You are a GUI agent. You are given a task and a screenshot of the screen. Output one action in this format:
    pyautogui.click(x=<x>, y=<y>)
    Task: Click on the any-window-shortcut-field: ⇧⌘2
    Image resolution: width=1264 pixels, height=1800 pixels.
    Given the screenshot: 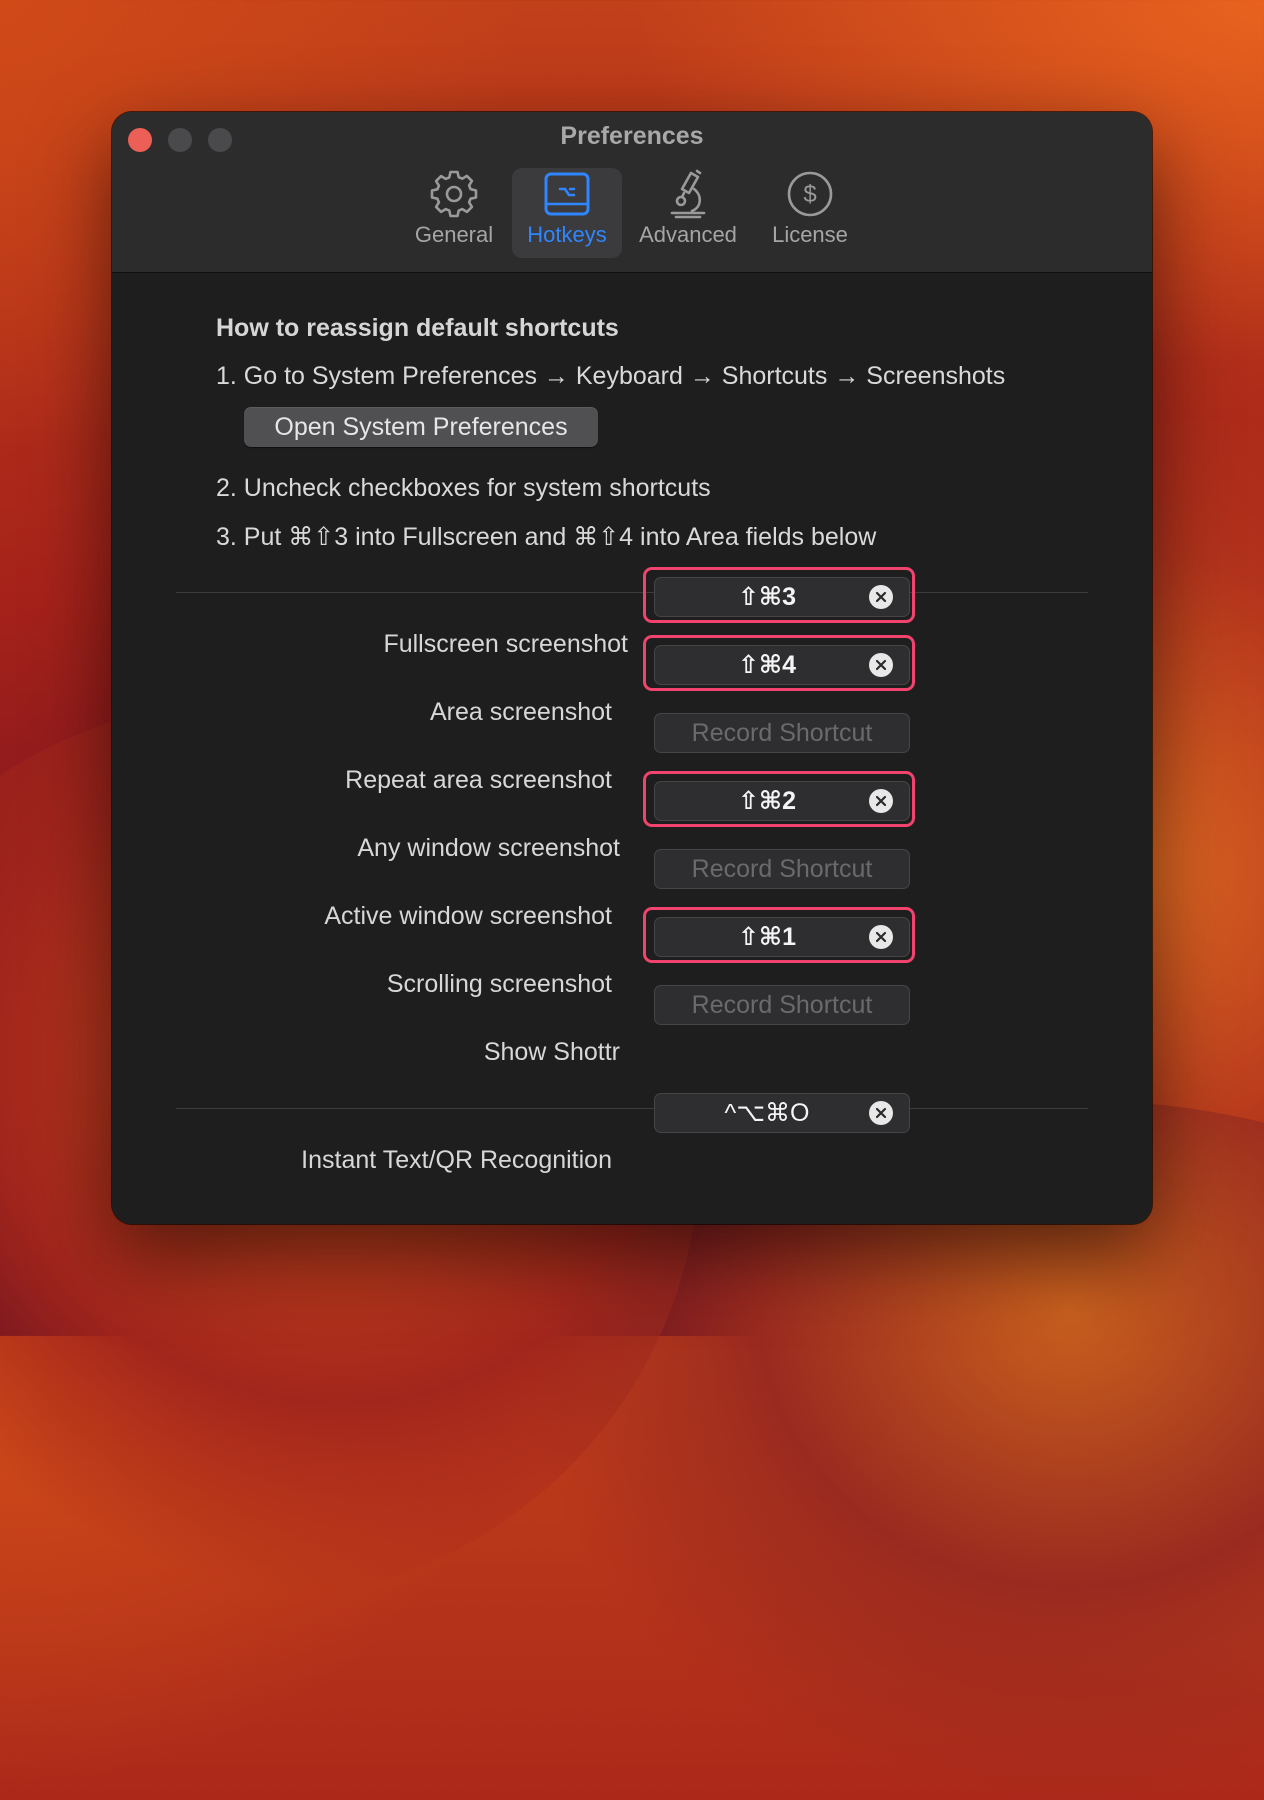 What is the action you would take?
    pyautogui.click(x=782, y=801)
    